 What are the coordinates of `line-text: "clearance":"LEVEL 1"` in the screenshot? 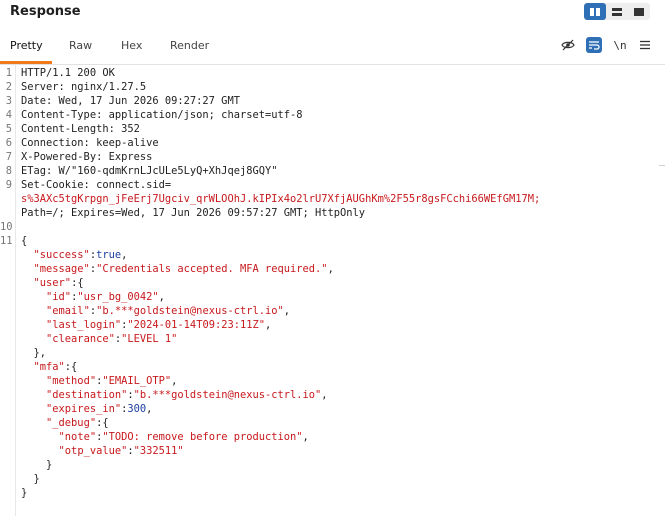 It's located at (112, 339).